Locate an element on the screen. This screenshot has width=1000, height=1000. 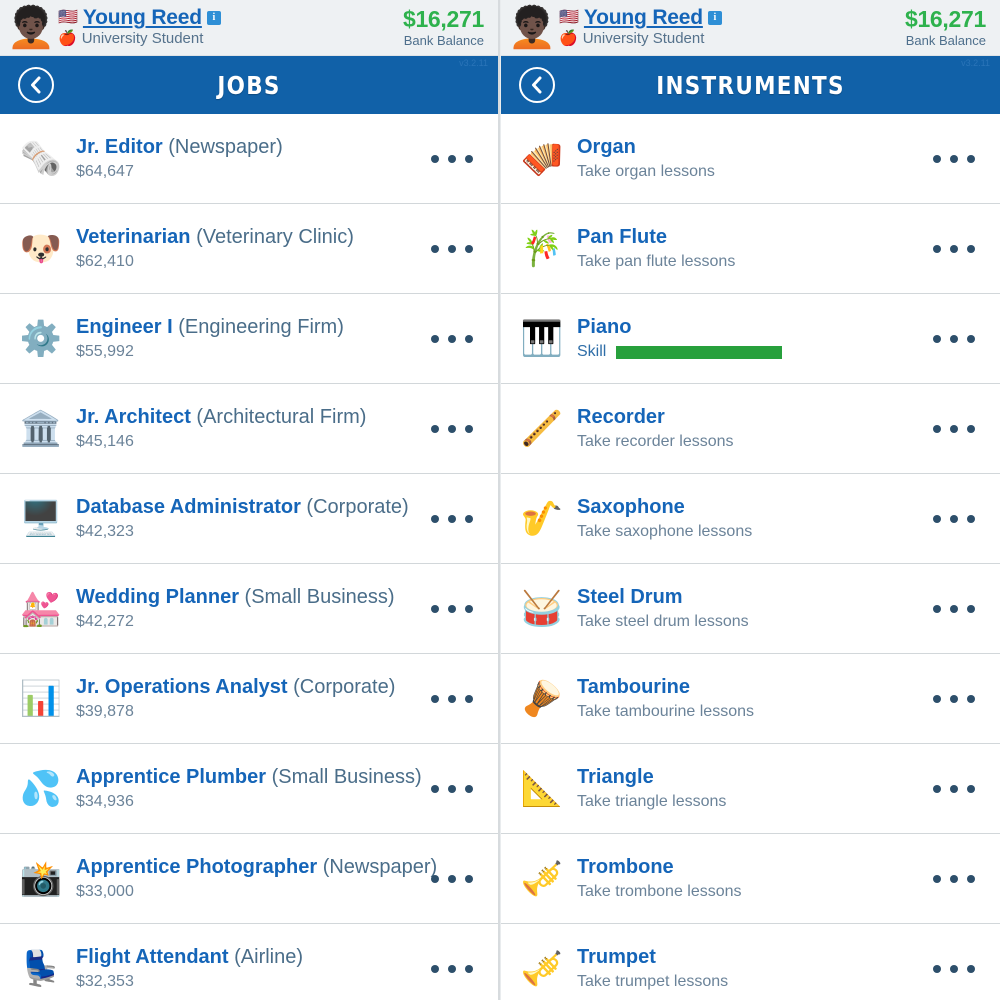
list-item-body: Organ Take organ lessons is located at coordinates (748, 159).